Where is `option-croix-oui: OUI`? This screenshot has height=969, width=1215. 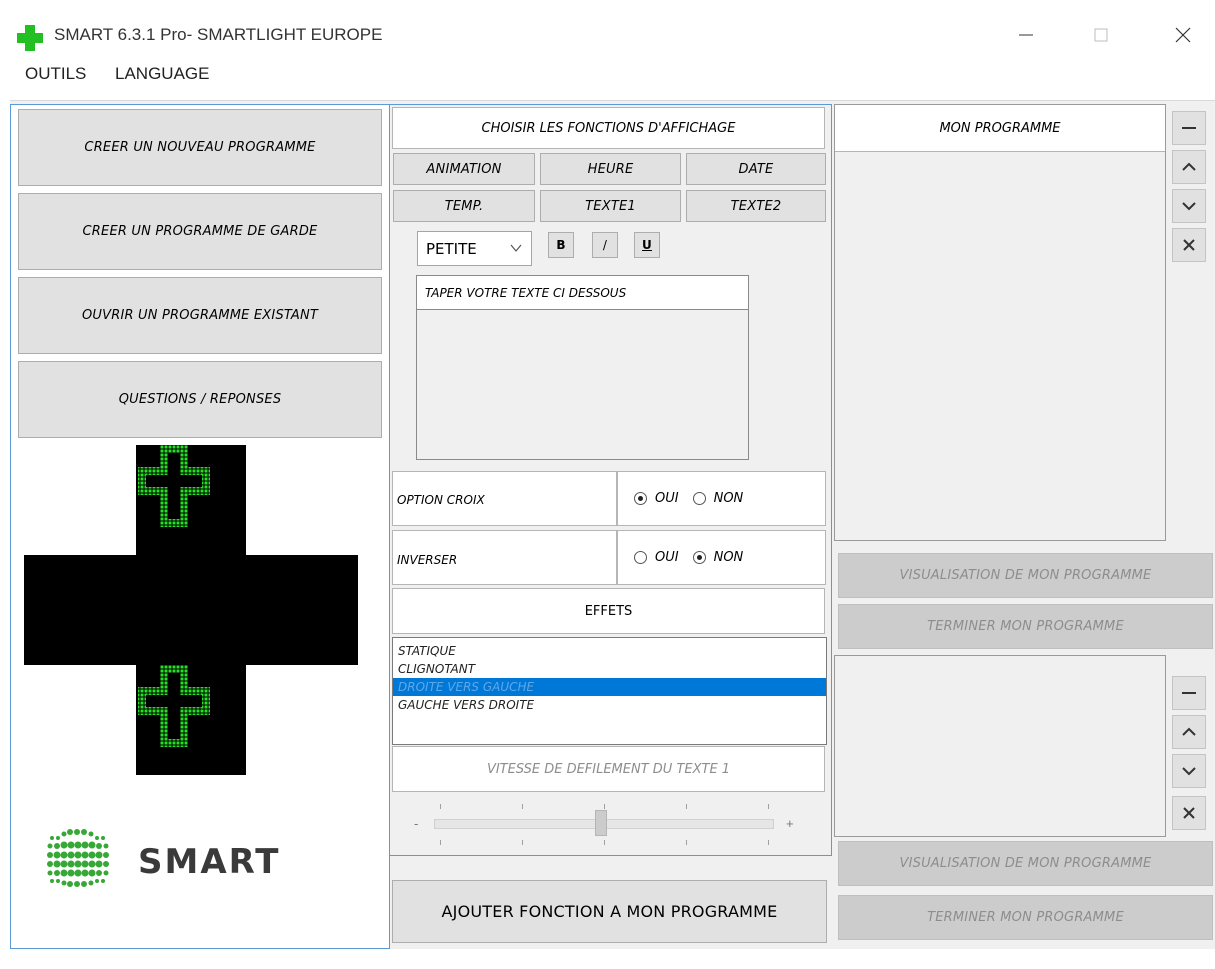 option-croix-oui: OUI is located at coordinates (656, 498).